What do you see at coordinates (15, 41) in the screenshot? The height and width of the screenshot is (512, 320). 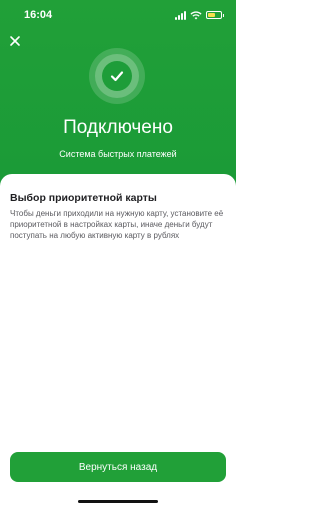 I see `close-icon` at bounding box center [15, 41].